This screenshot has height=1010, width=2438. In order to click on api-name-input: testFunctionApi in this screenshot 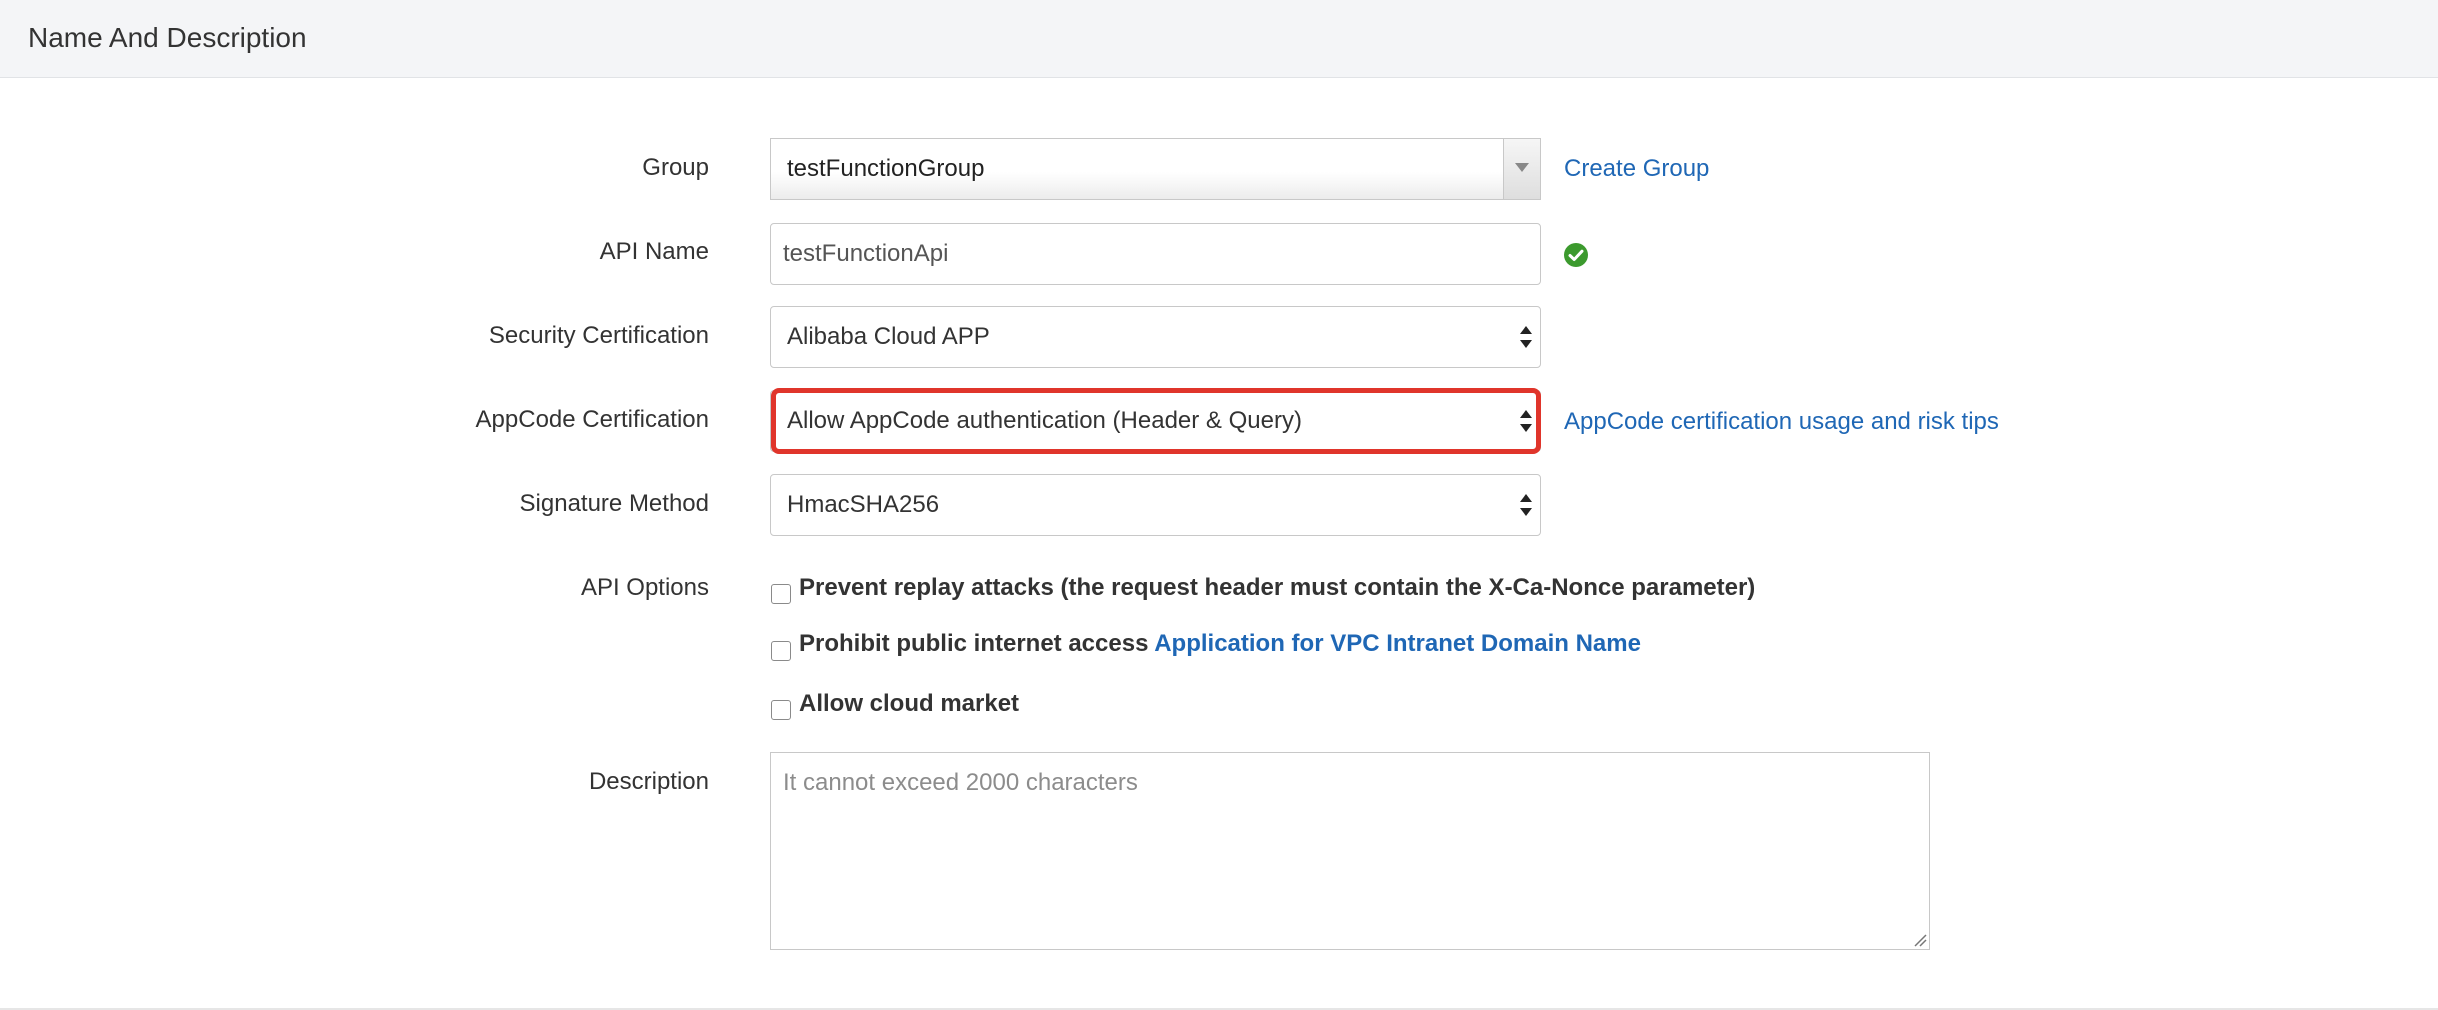, I will do `click(1155, 254)`.